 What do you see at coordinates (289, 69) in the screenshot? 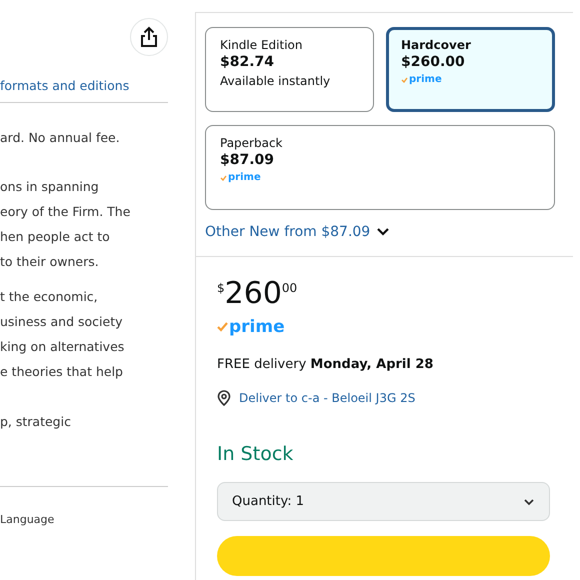
I see `format-option: Kindle Edition $82.74 Available instantly` at bounding box center [289, 69].